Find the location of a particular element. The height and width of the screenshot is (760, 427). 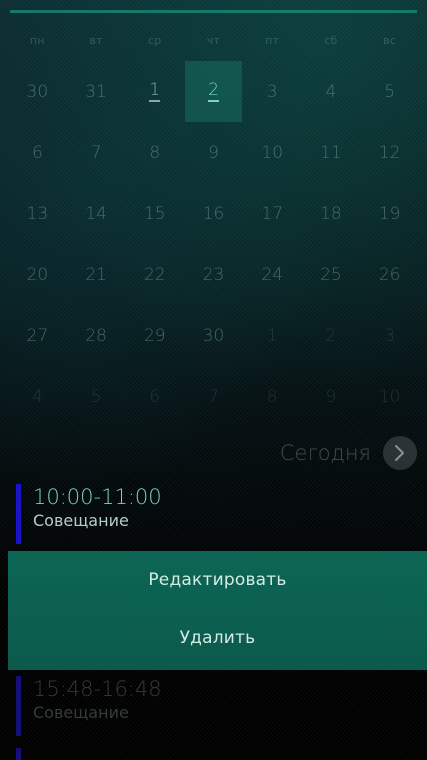

top-indicator is located at coordinates (213, 11).